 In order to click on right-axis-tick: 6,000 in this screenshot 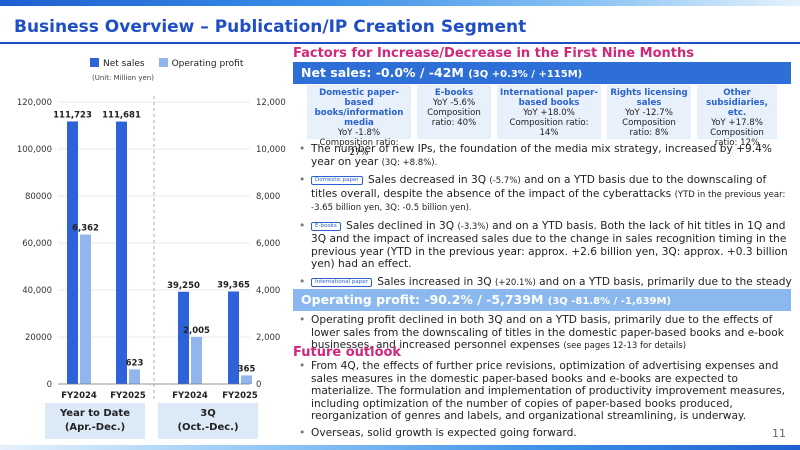, I will do `click(268, 244)`.